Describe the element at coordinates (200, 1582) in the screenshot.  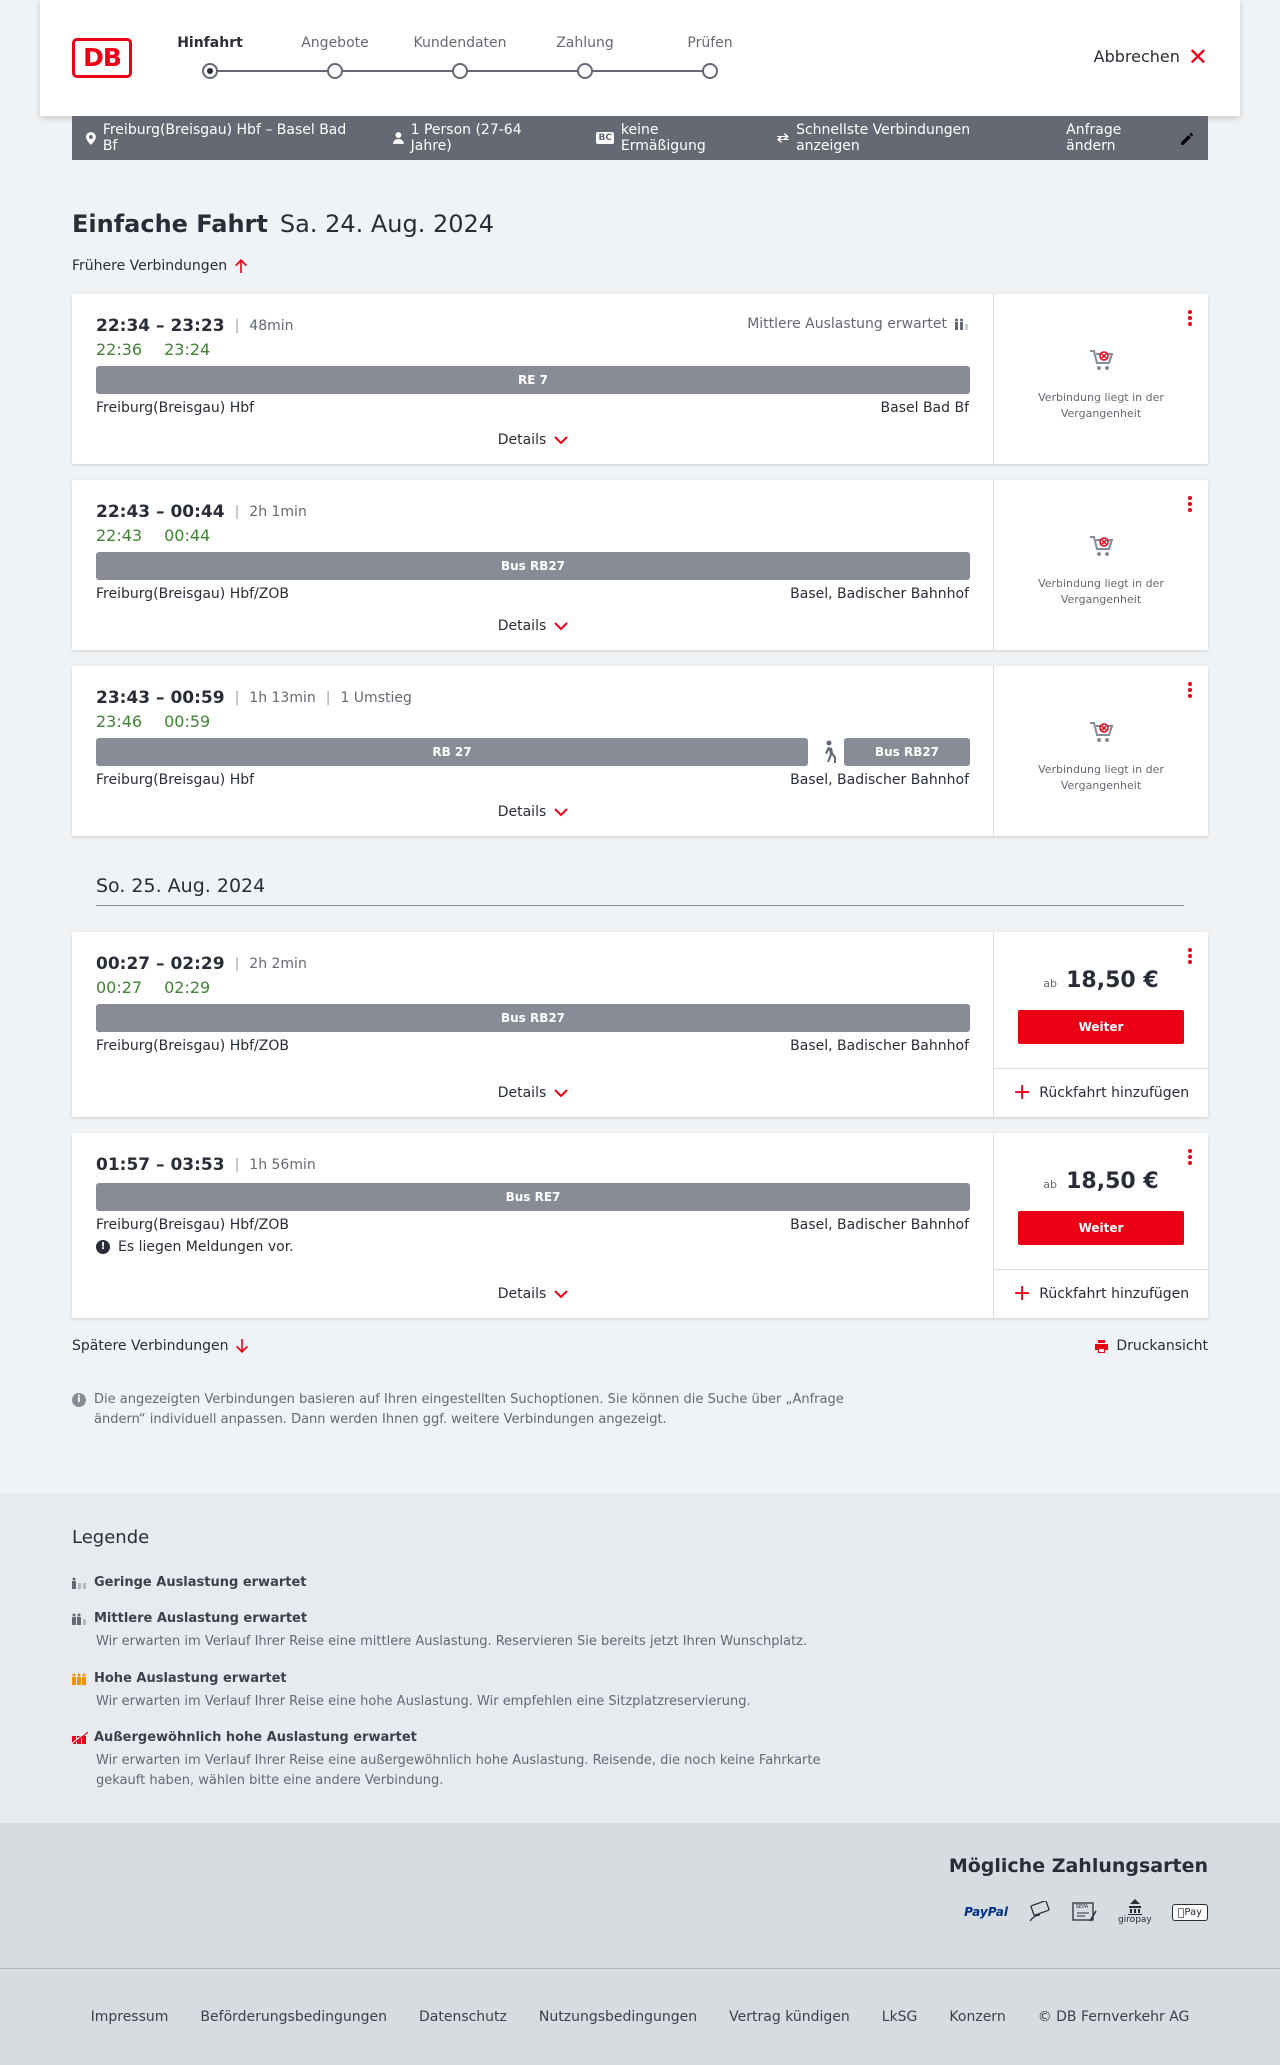
I see `legend-item-title: Geringe Auslastung erwartet` at that location.